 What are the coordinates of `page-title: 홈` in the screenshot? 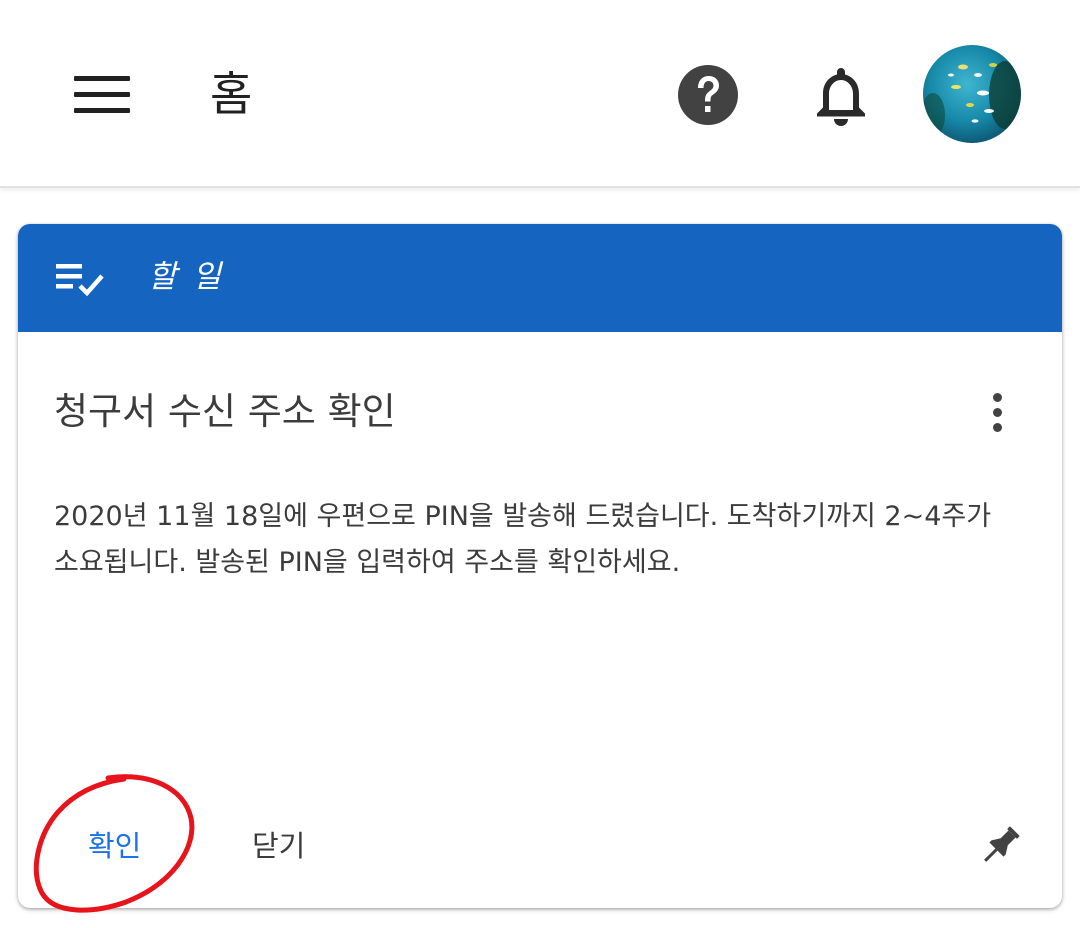 It's located at (231, 94).